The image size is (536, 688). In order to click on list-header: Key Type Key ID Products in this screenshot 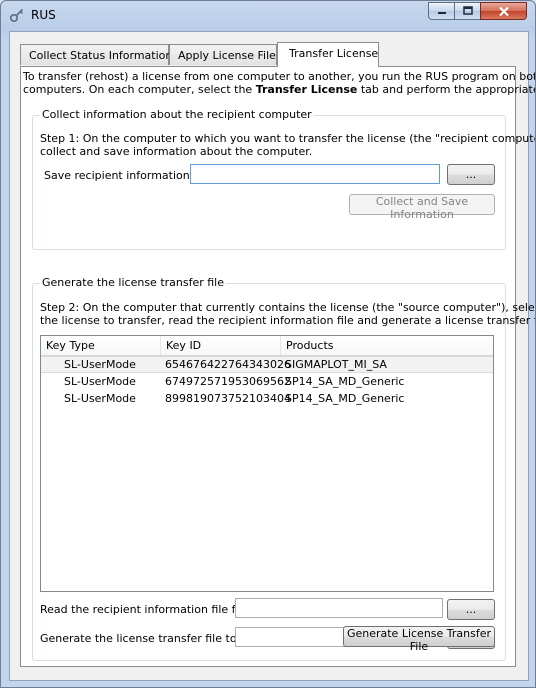, I will do `click(267, 346)`.